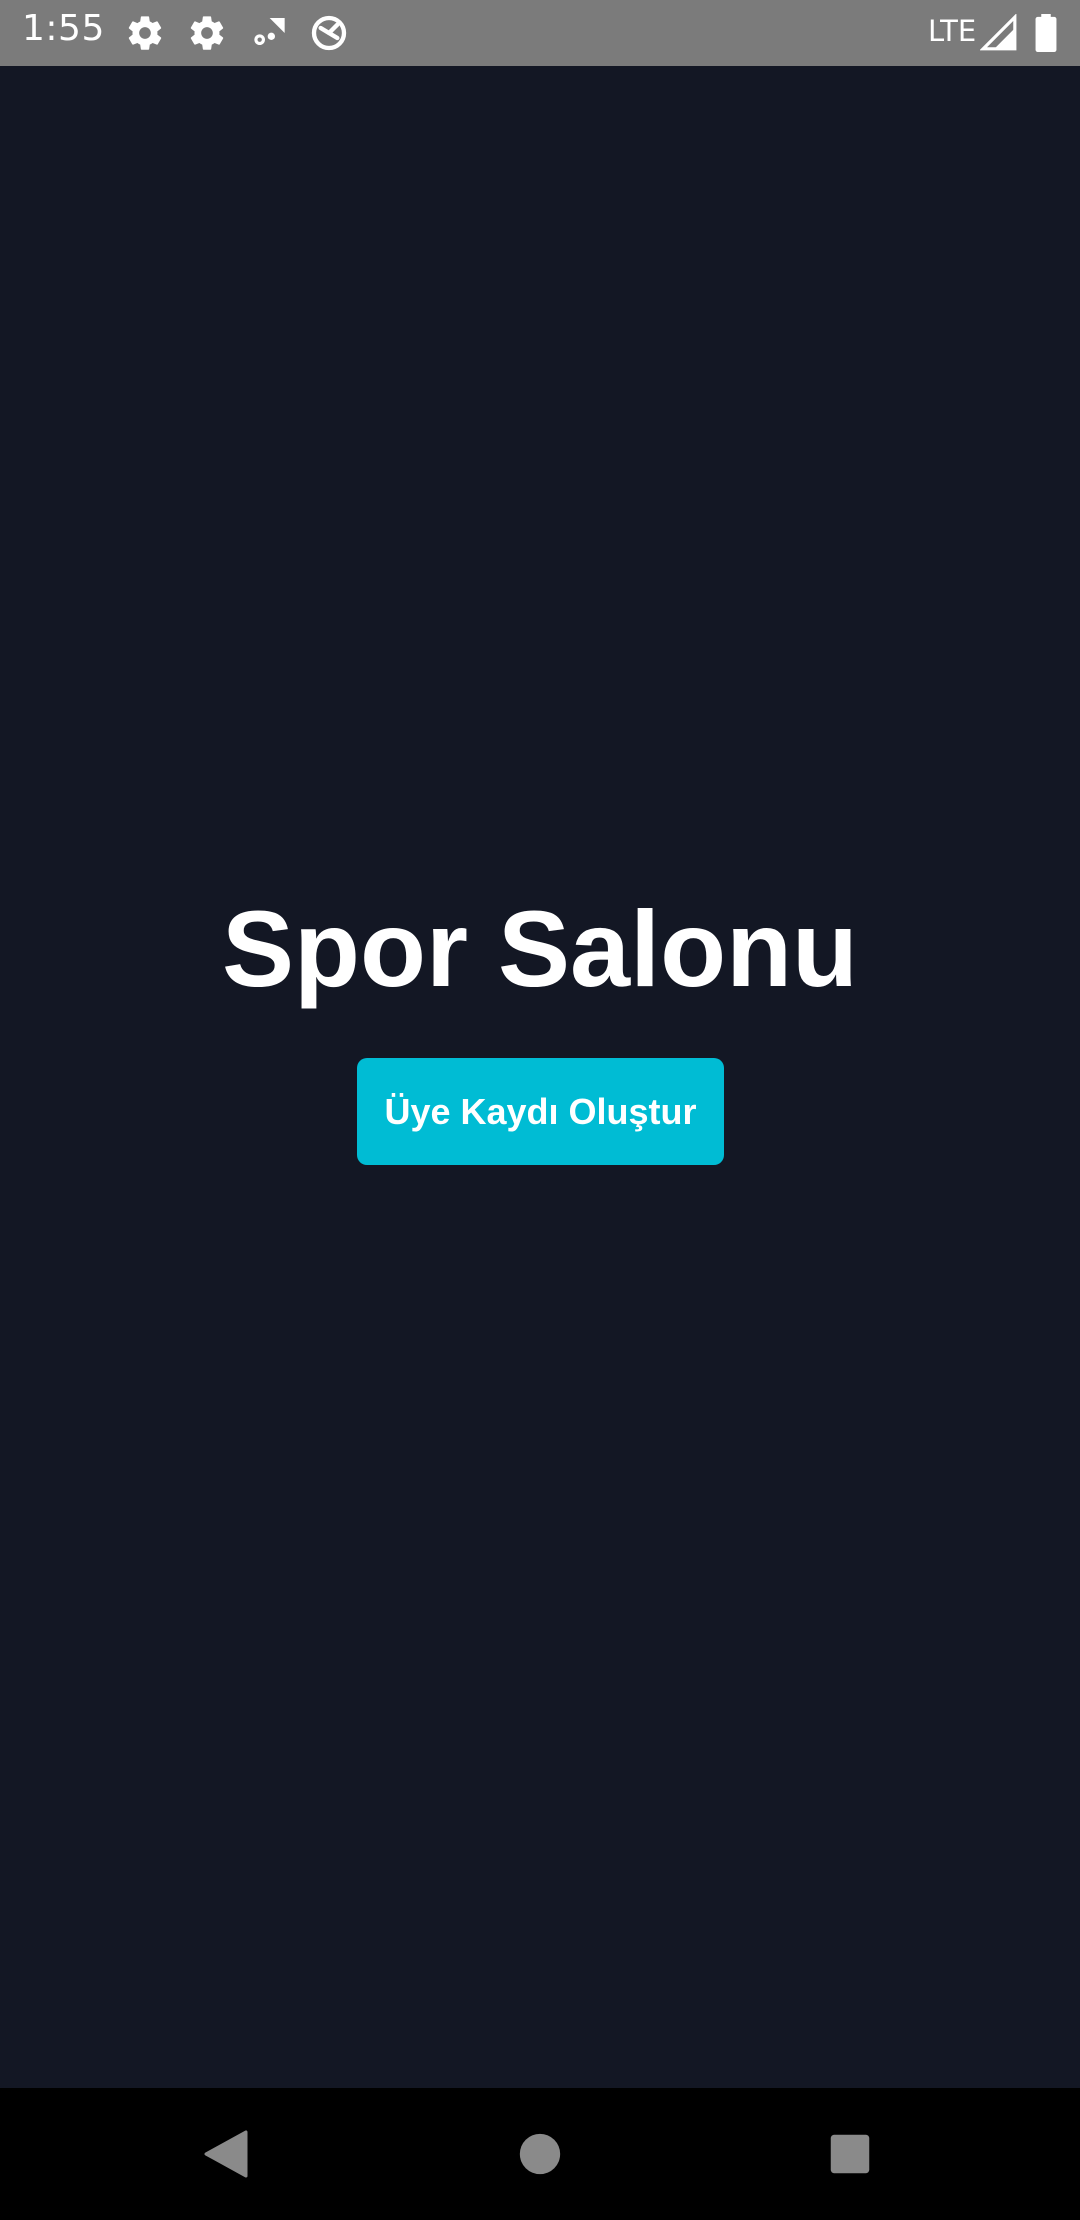 This screenshot has height=2220, width=1080. What do you see at coordinates (540, 948) in the screenshot?
I see `page-title: Spor Salonu` at bounding box center [540, 948].